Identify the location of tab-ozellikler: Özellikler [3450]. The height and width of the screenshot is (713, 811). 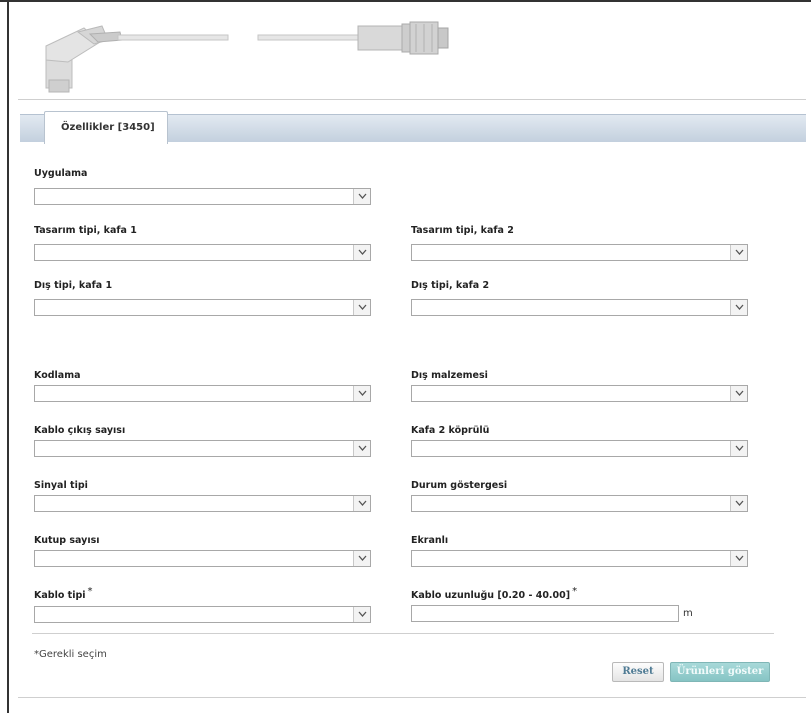
(106, 127).